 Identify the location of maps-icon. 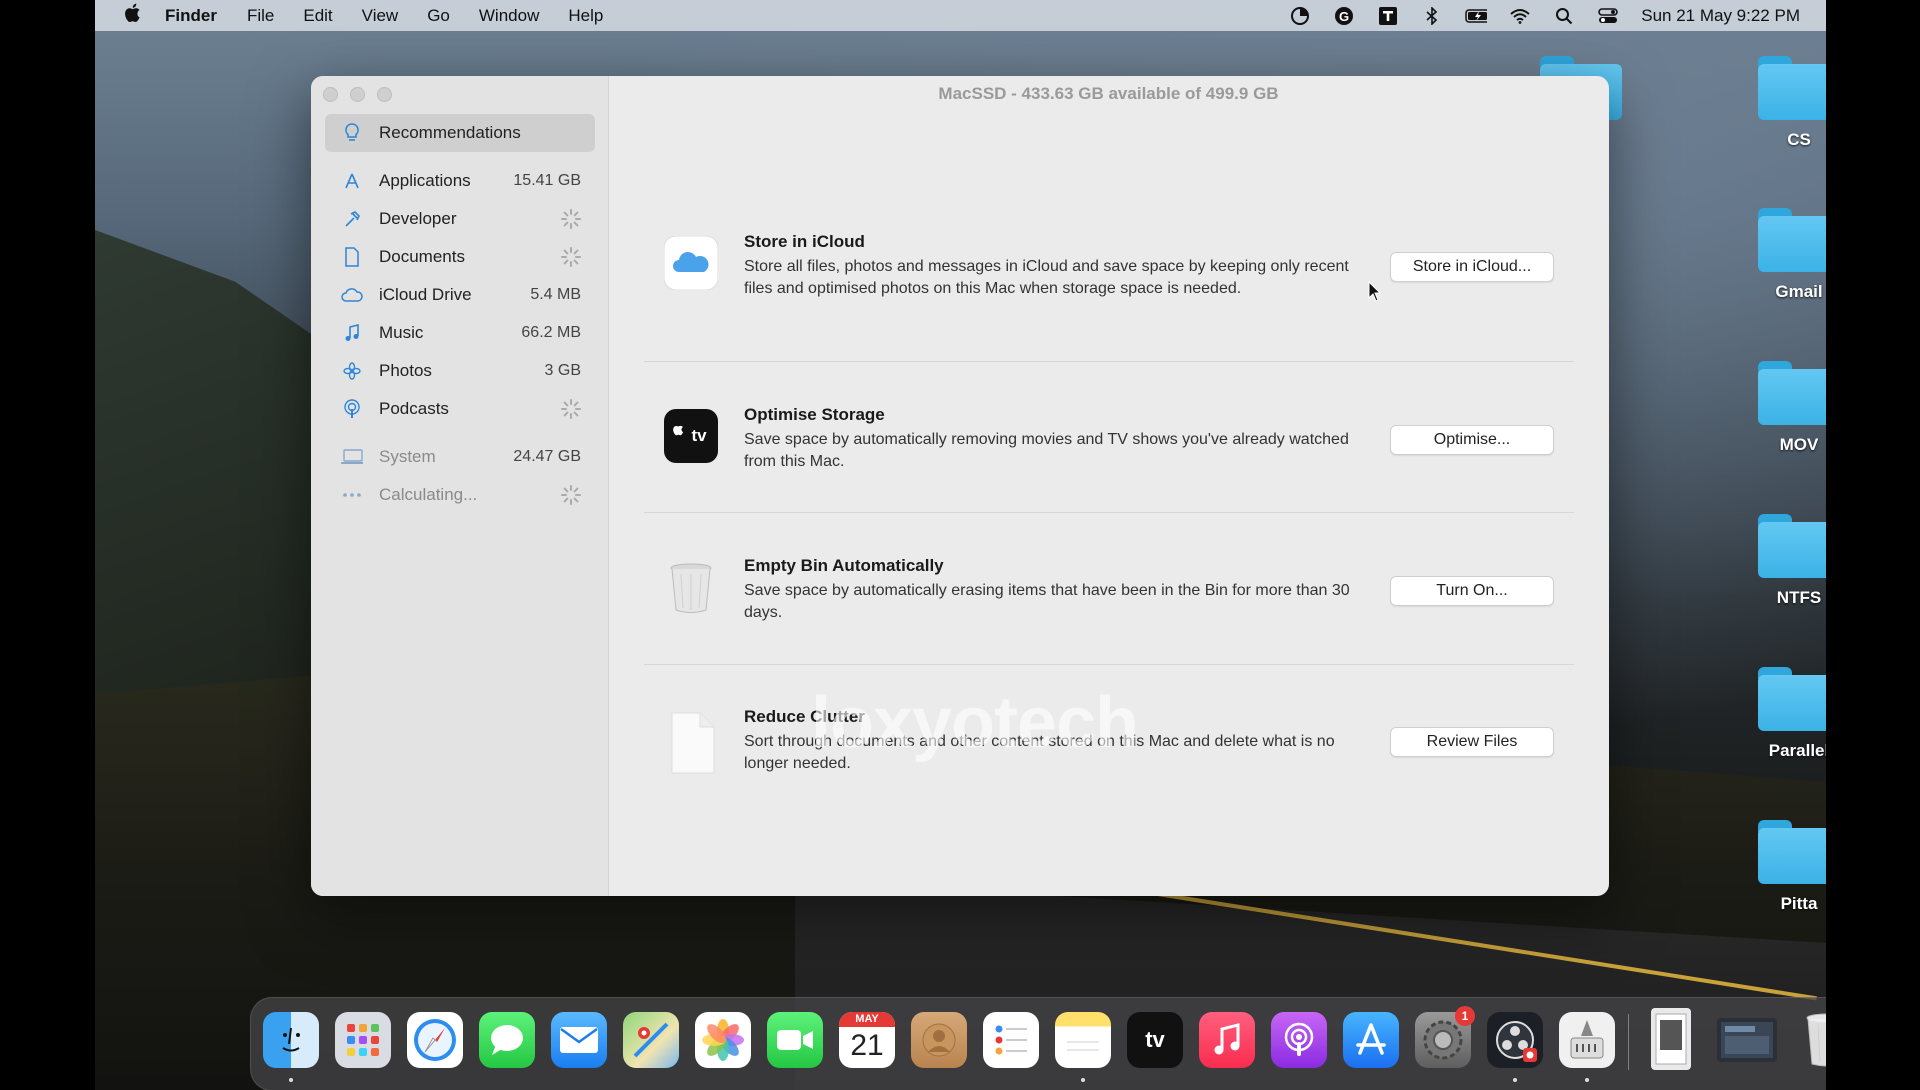
(651, 1040).